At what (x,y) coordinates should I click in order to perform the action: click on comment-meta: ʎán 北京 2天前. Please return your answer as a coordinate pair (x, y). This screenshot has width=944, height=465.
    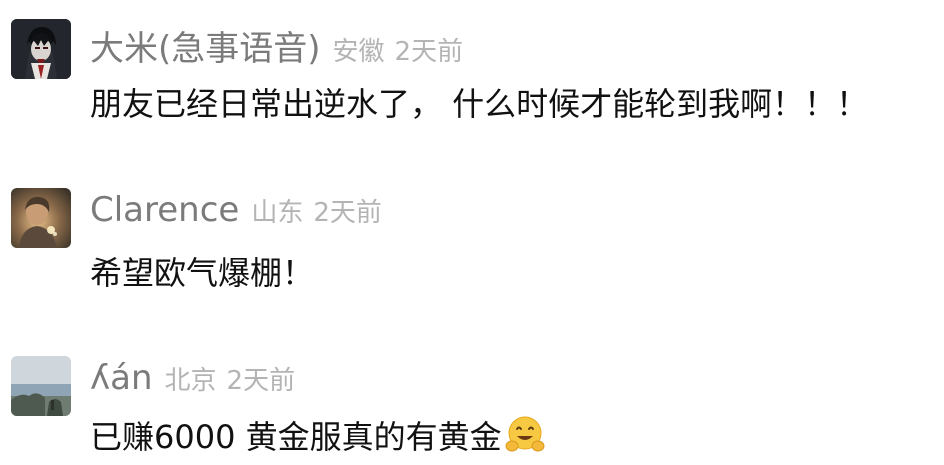
    Looking at the image, I should click on (192, 378).